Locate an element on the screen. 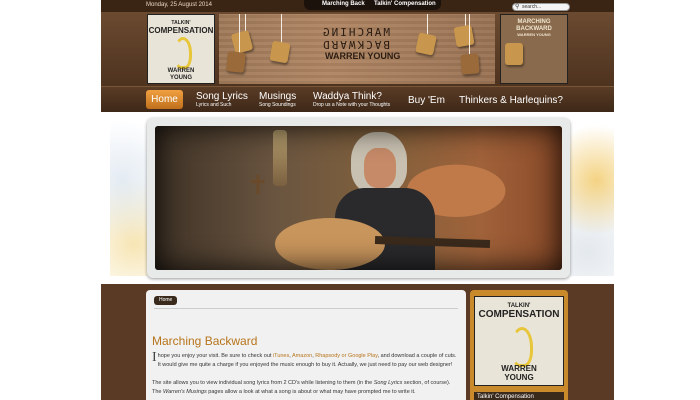  watercolor-decoration-right is located at coordinates (592, 196).